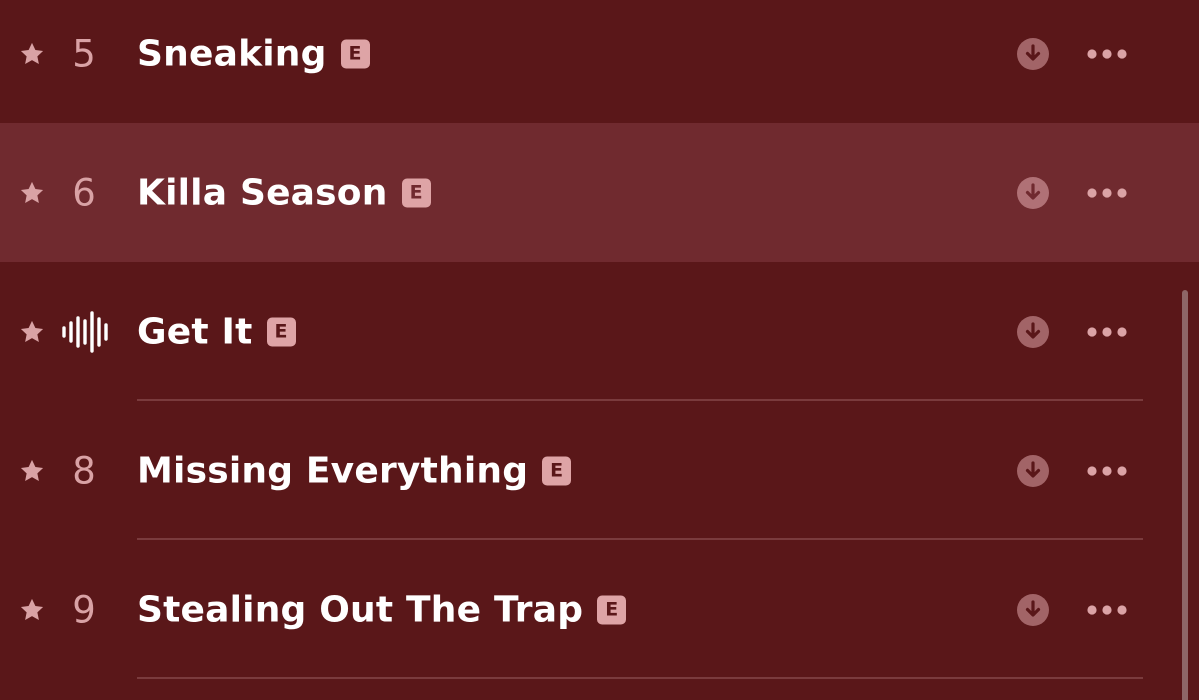  I want to click on track-title-group: Missing Everything E, so click(354, 470).